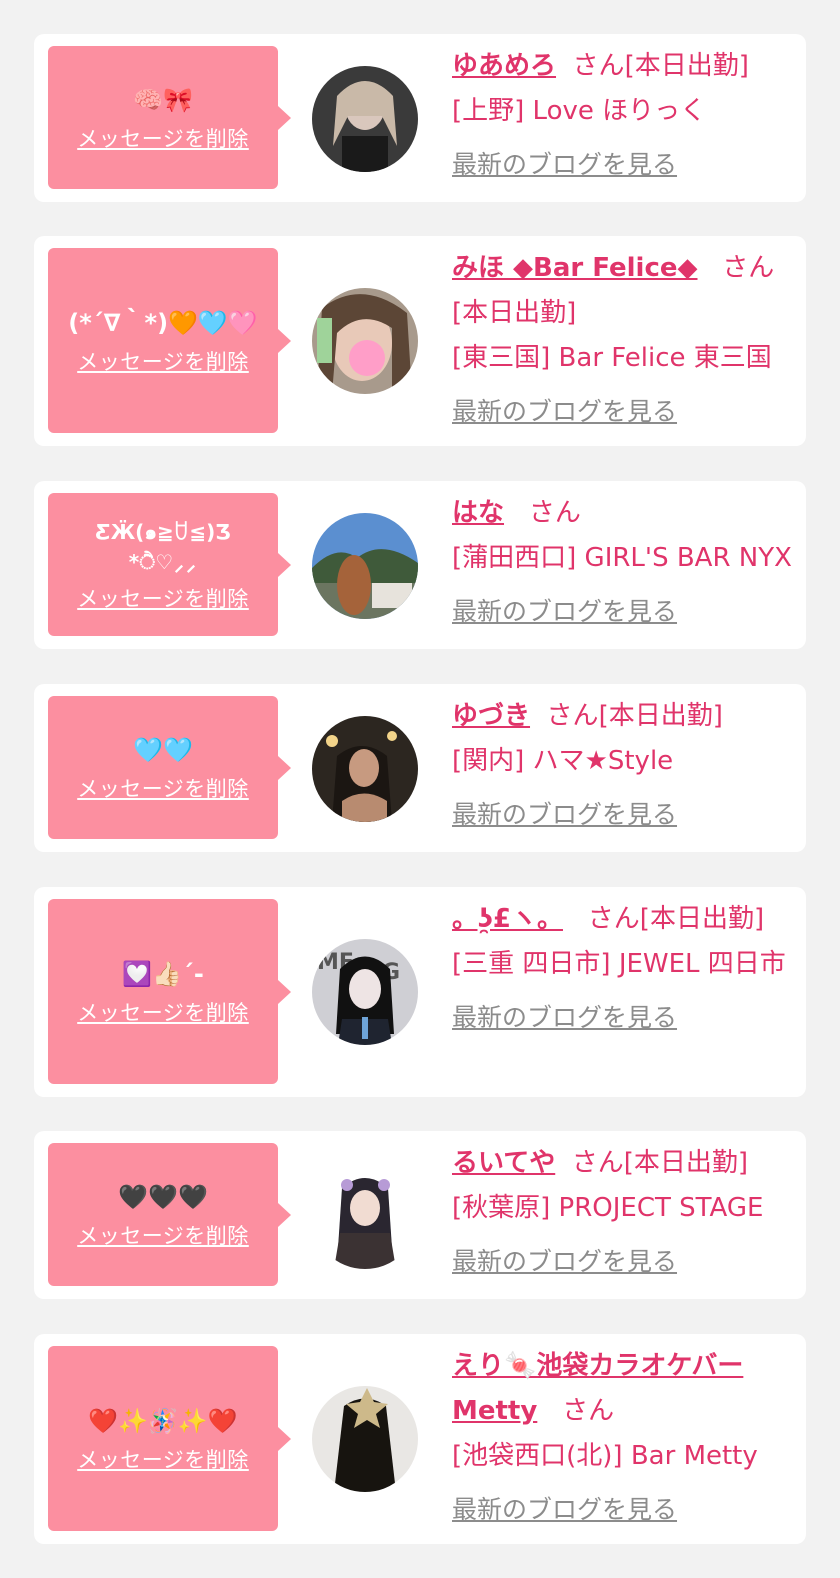  What do you see at coordinates (575, 268) in the screenshot?
I see `girl-name-link: みほ ◆Bar Felice◆` at bounding box center [575, 268].